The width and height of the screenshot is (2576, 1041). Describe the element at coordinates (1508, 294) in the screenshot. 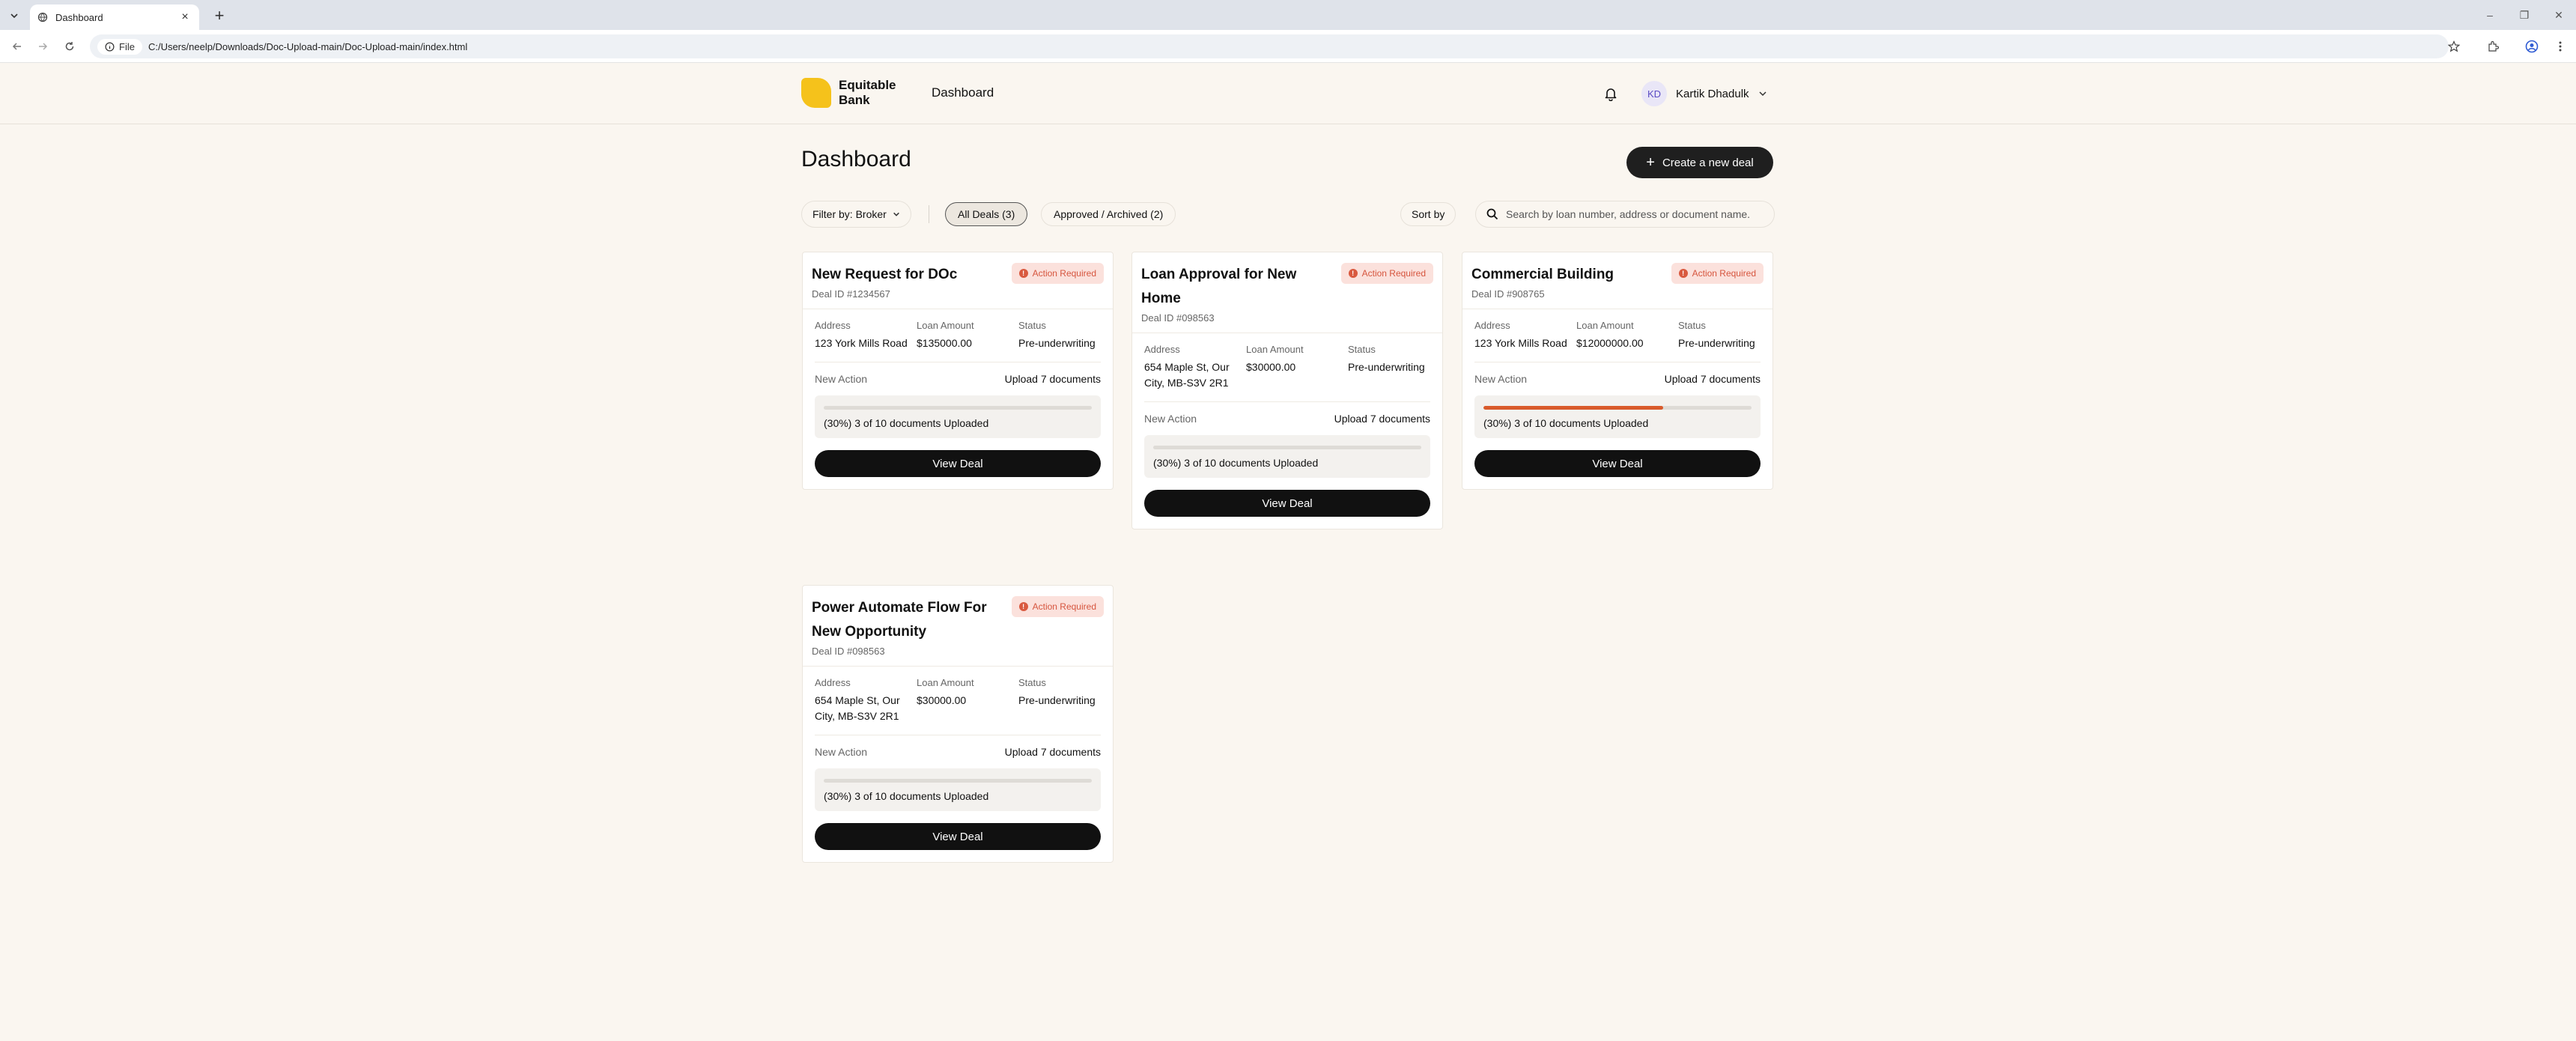

I see `deal-id: Deal ID #908765` at that location.